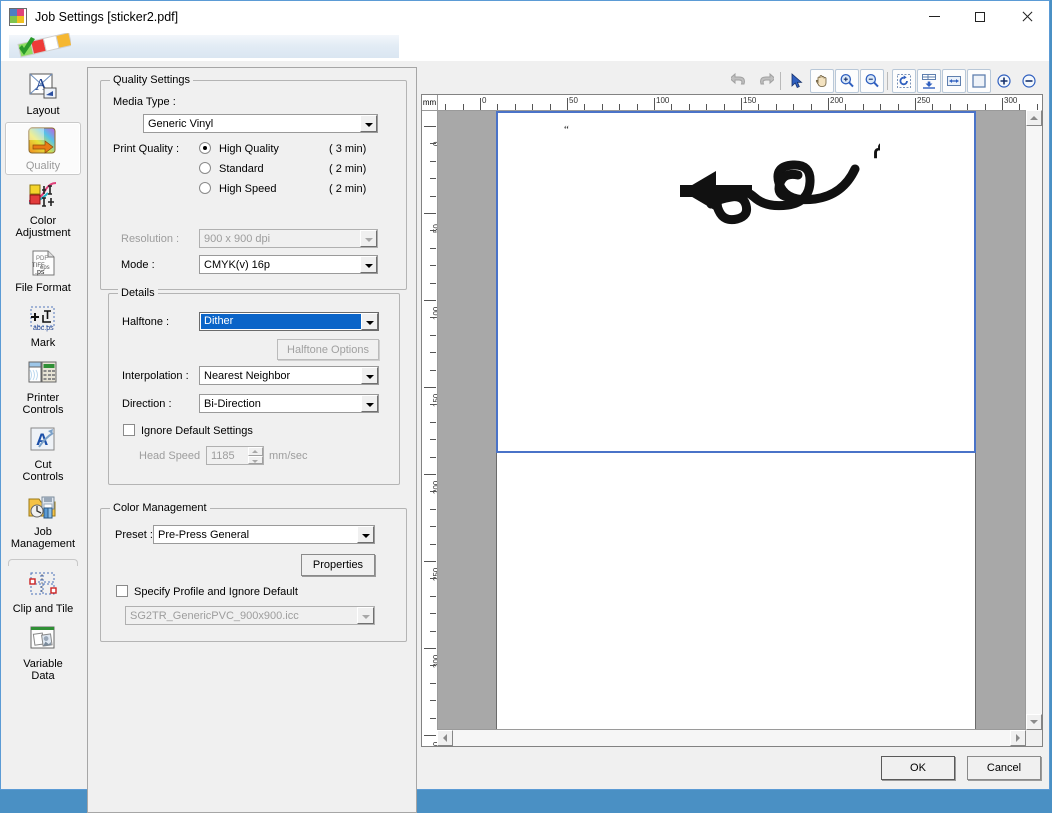  I want to click on sidebar-item-file-format: PDF TIFF eps .ps File Format, so click(43, 270).